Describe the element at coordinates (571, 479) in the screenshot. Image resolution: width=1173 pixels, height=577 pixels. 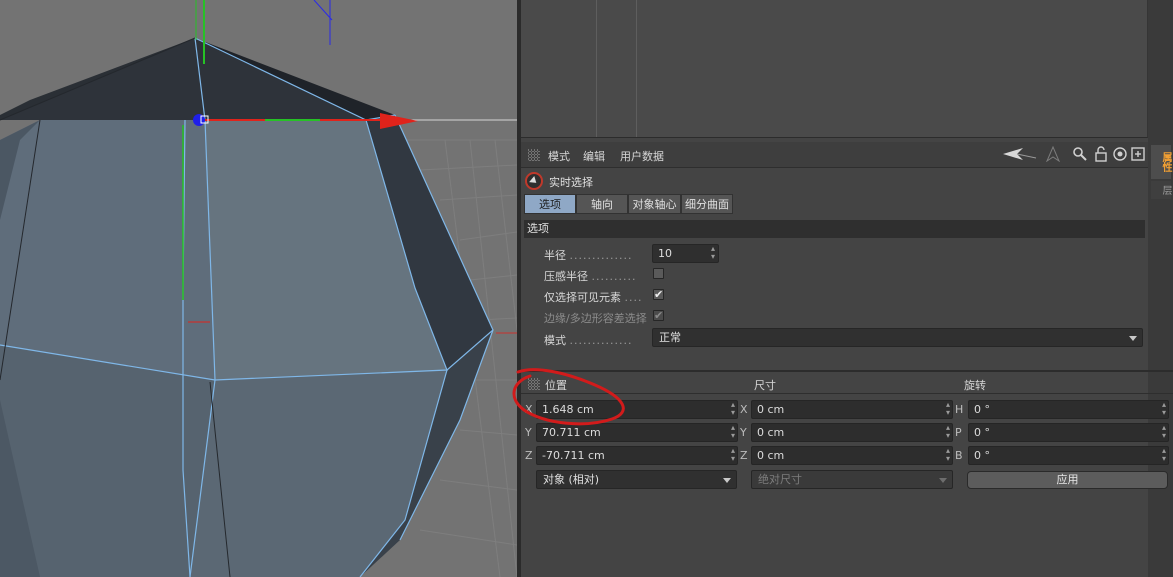
I see `coordinate-mode-value: 对象 (相对)` at that location.